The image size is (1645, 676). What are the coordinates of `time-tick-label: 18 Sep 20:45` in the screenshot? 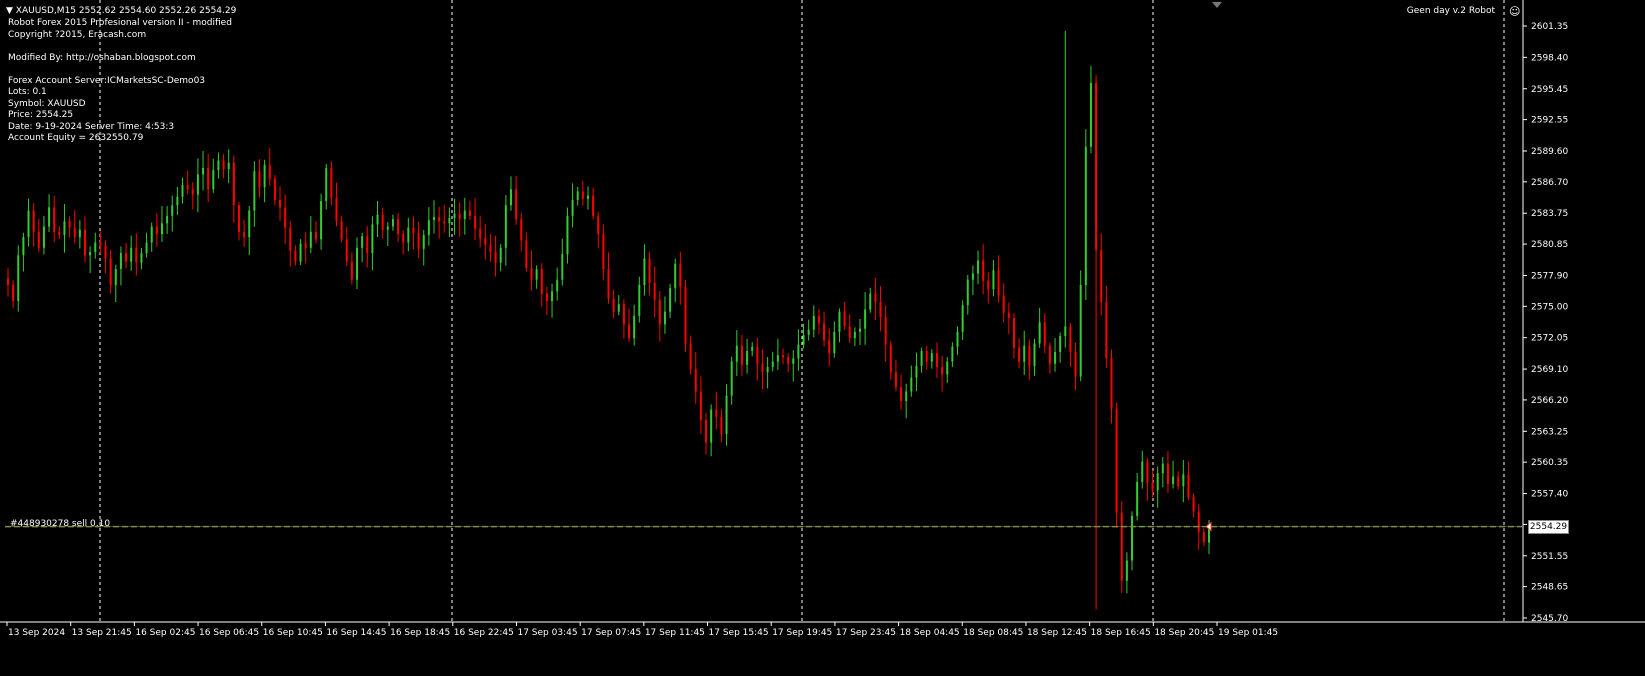 It's located at (1184, 633).